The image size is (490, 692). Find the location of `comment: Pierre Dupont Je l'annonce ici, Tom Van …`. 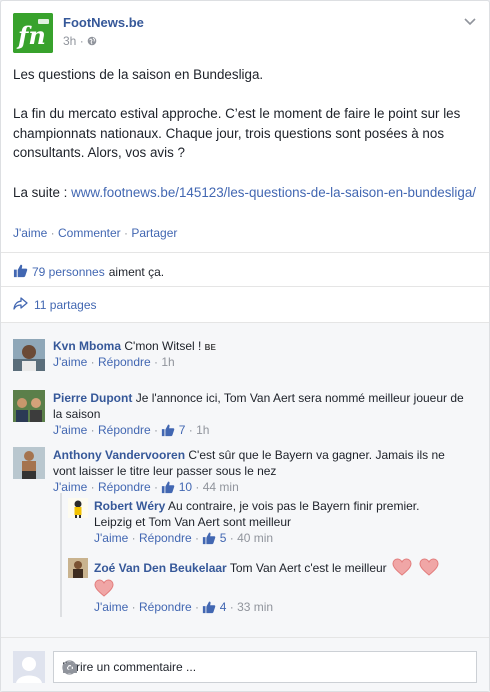

comment: Pierre Dupont Je l'annonce ici, Tom Van … is located at coordinates (263, 406).